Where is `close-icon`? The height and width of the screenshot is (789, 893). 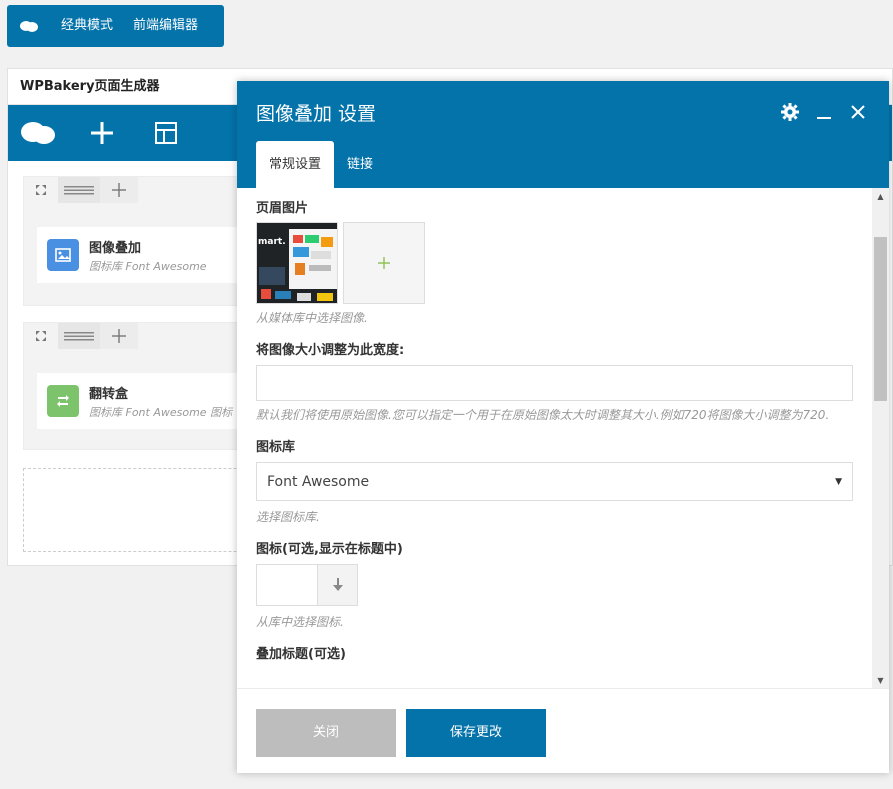
close-icon is located at coordinates (858, 112).